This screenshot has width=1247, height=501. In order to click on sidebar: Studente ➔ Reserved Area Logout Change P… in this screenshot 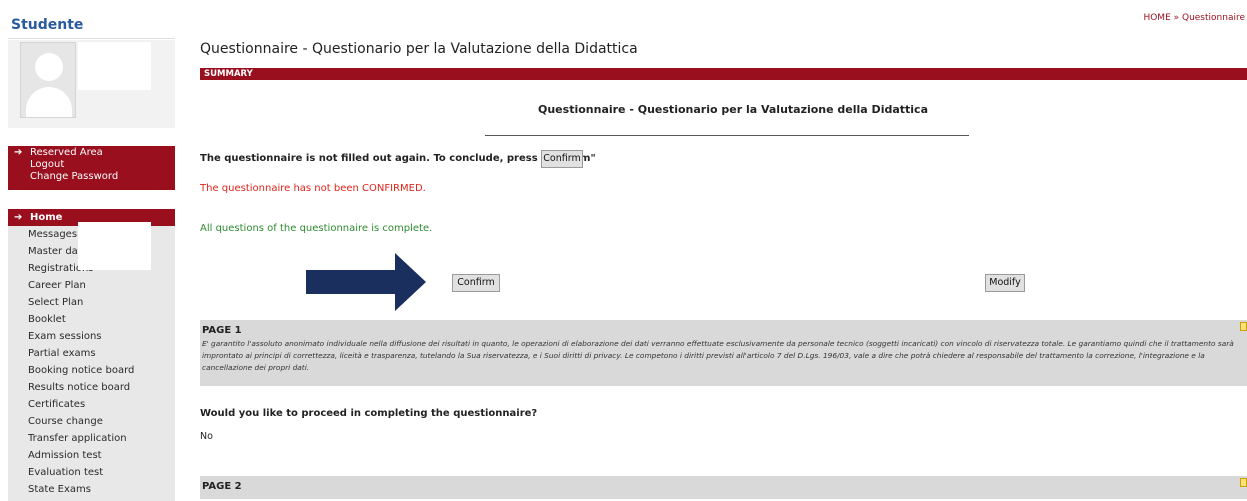, I will do `click(87, 250)`.